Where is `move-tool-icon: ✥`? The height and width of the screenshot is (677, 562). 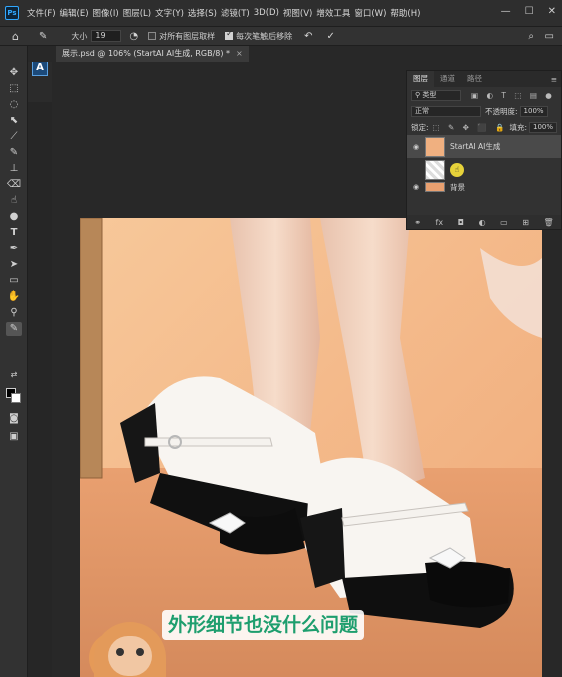
move-tool-icon: ✥ is located at coordinates (14, 73).